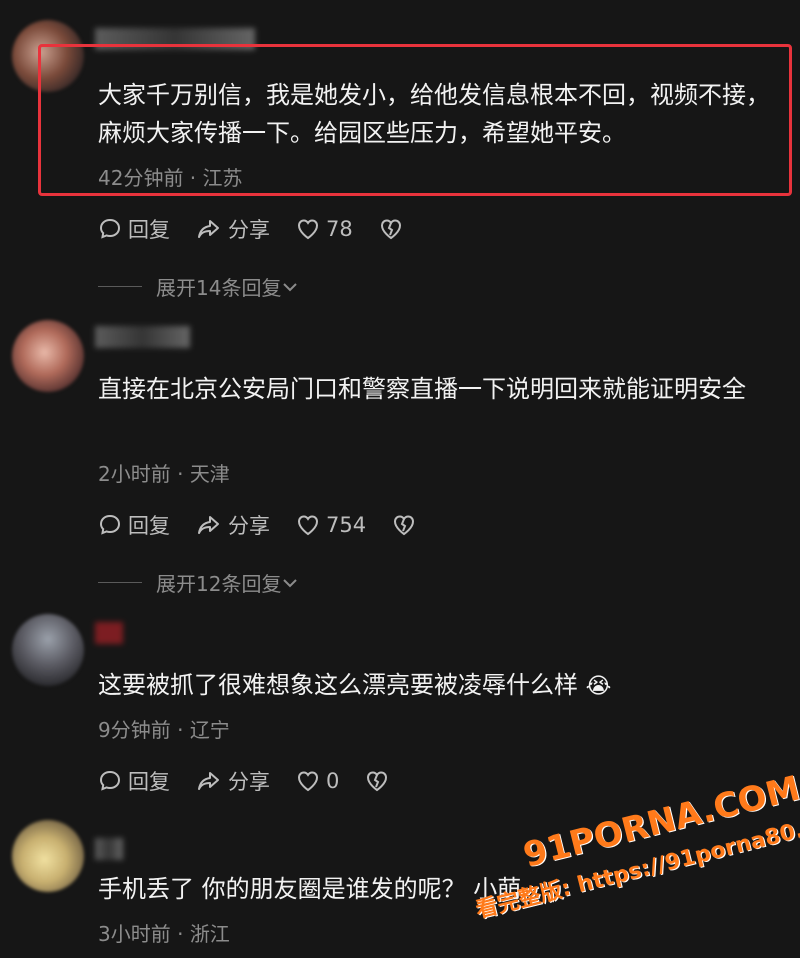 The width and height of the screenshot is (800, 958). What do you see at coordinates (346, 525) in the screenshot?
I see `like-count: 754` at bounding box center [346, 525].